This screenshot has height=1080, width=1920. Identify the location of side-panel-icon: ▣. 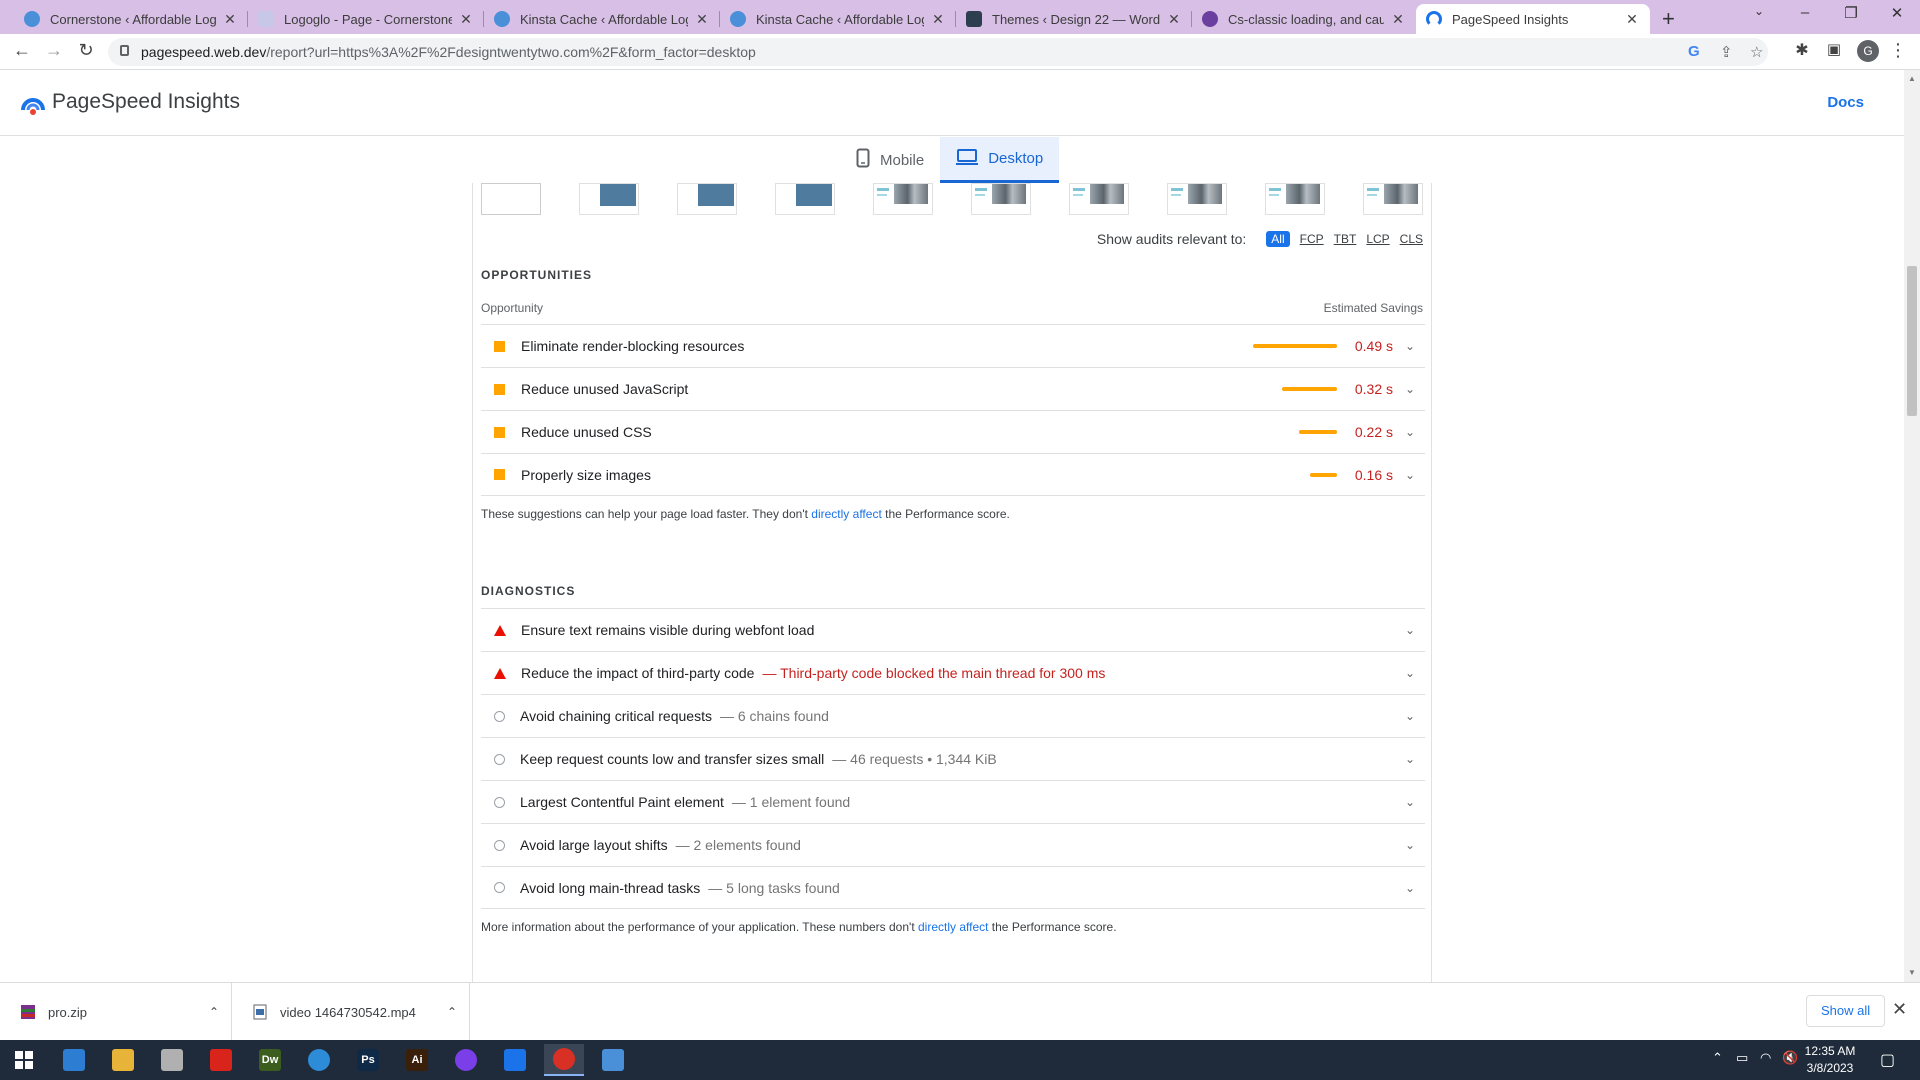
(1834, 49).